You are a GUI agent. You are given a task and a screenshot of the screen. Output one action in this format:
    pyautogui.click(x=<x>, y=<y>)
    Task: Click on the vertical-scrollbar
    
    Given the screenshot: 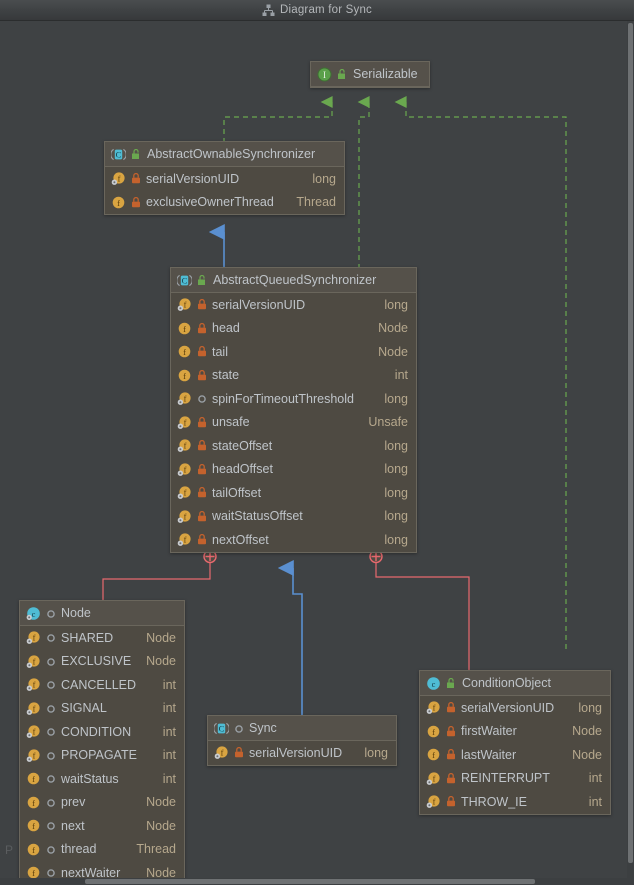 What is the action you would take?
    pyautogui.click(x=630, y=449)
    